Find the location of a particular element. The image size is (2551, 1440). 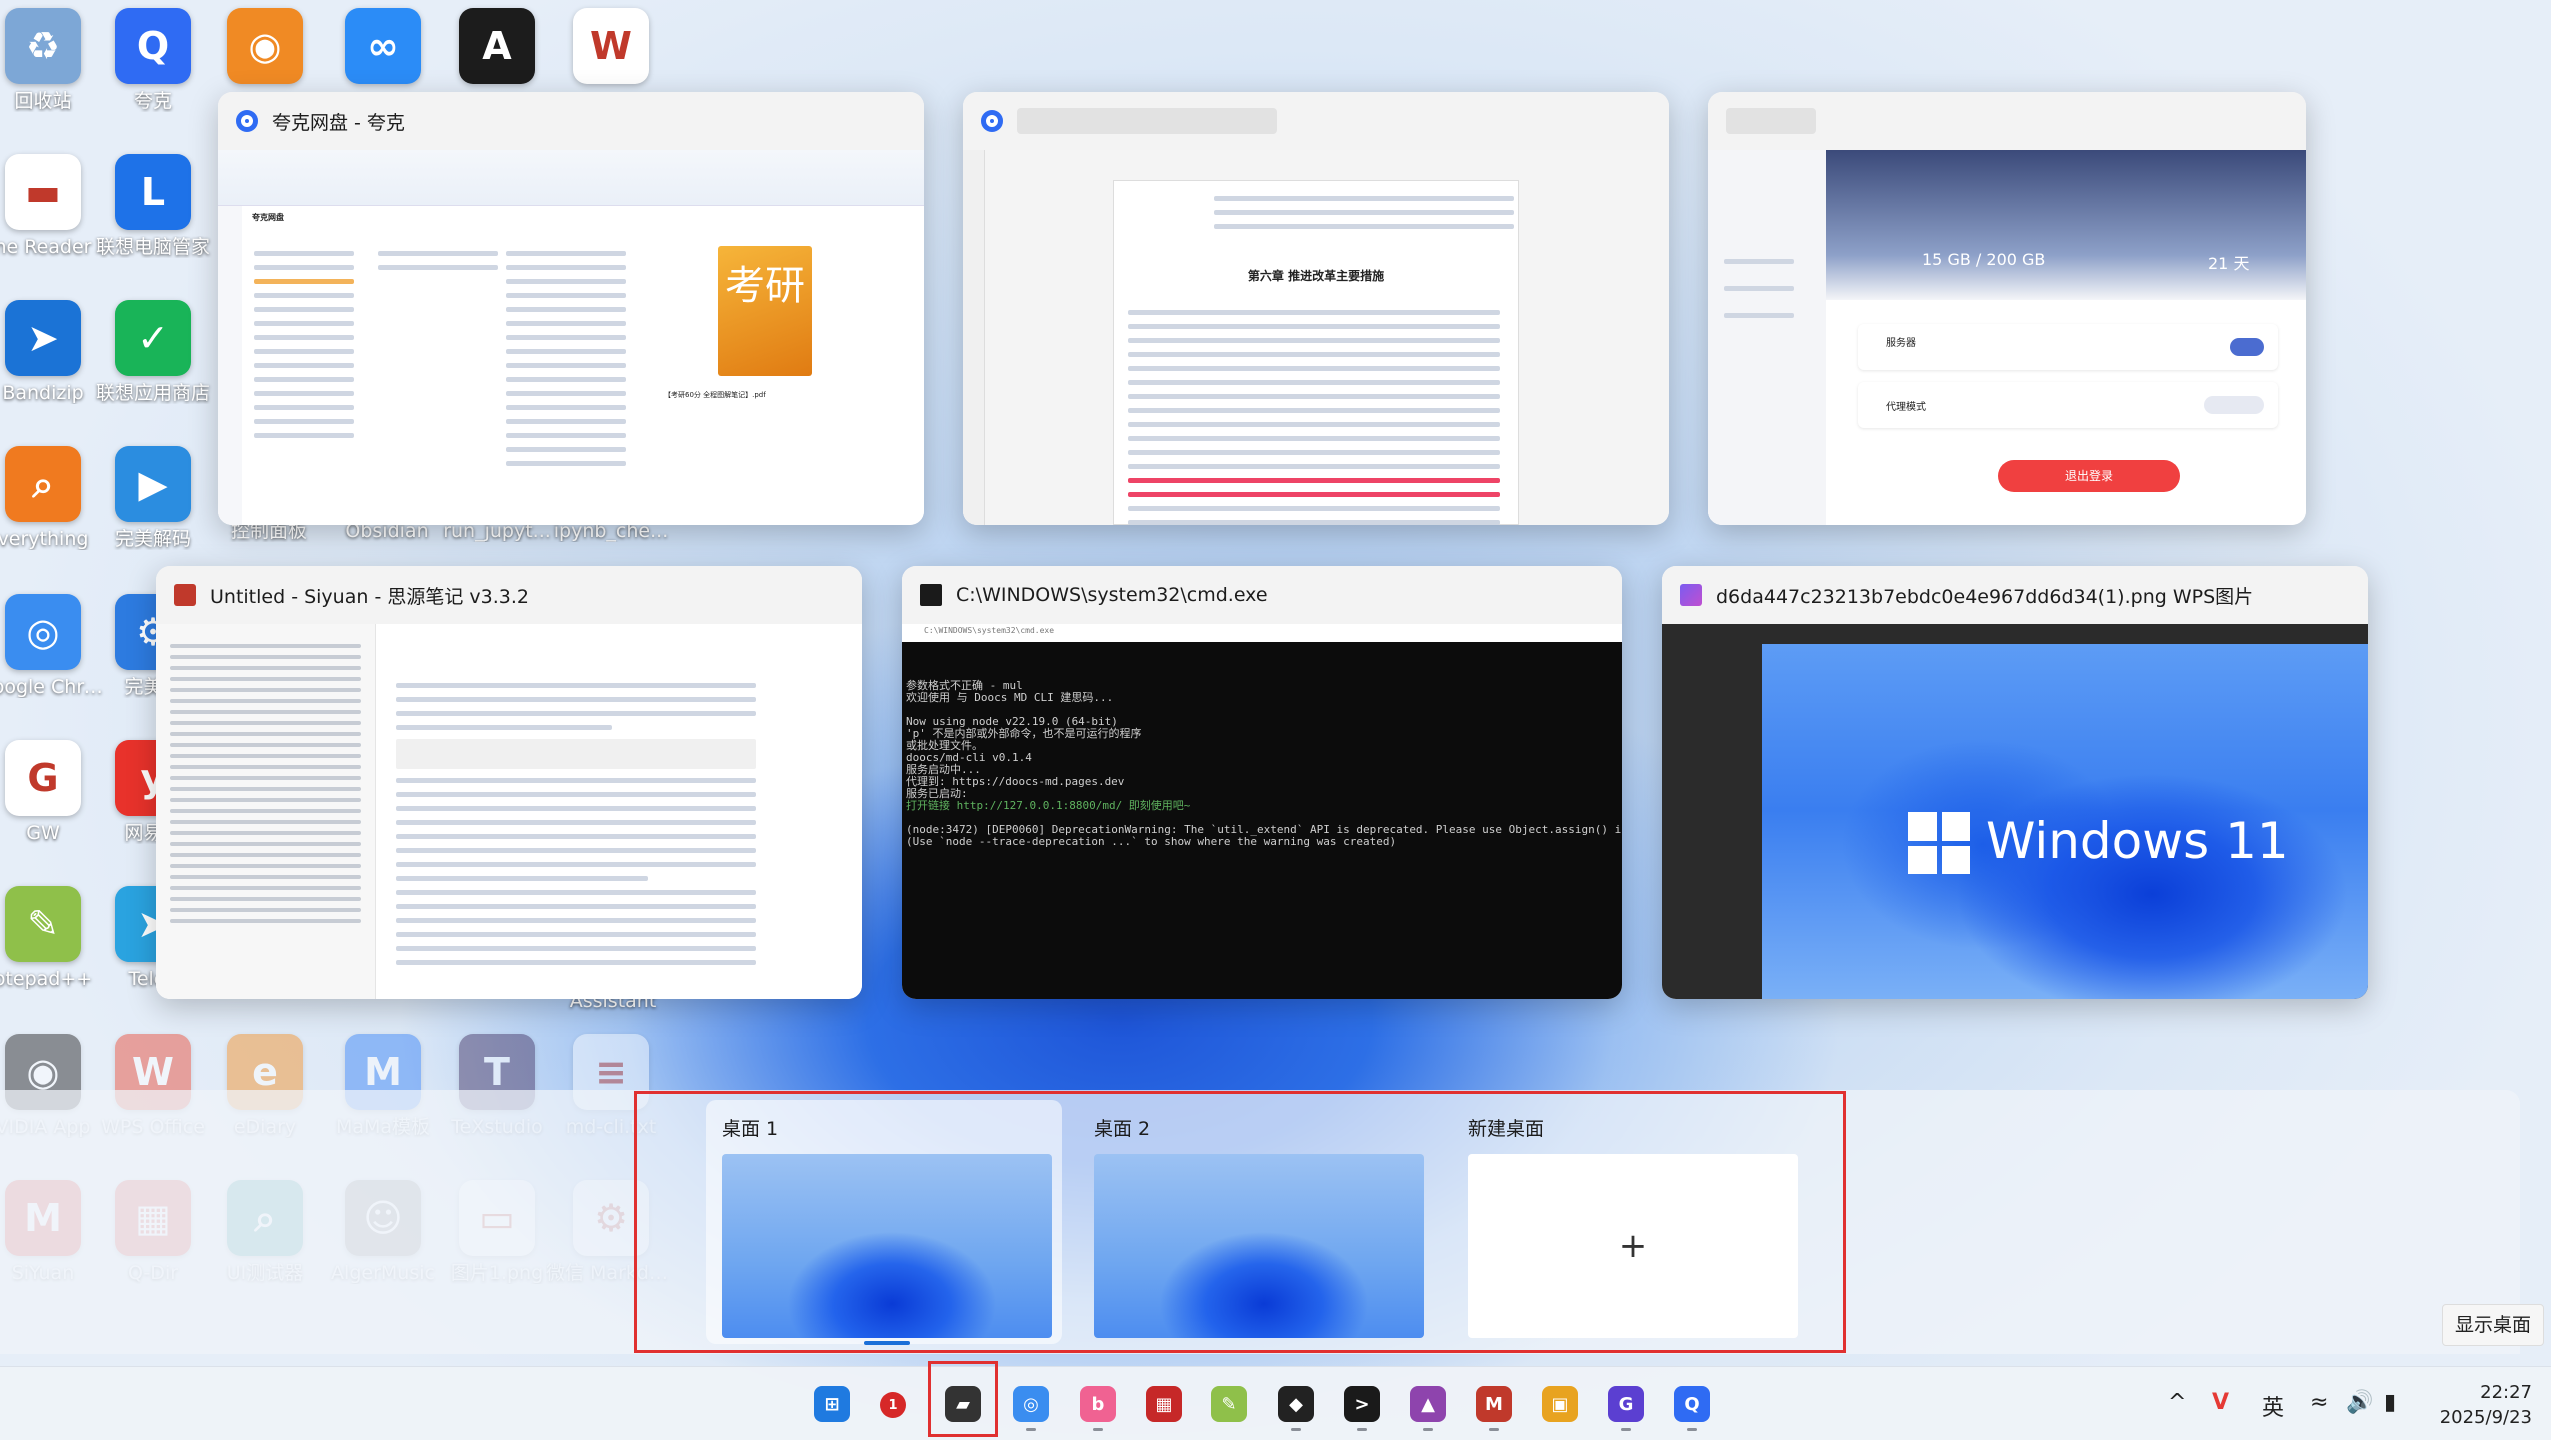

window-app-taskbar: ▣ is located at coordinates (1560, 1404).